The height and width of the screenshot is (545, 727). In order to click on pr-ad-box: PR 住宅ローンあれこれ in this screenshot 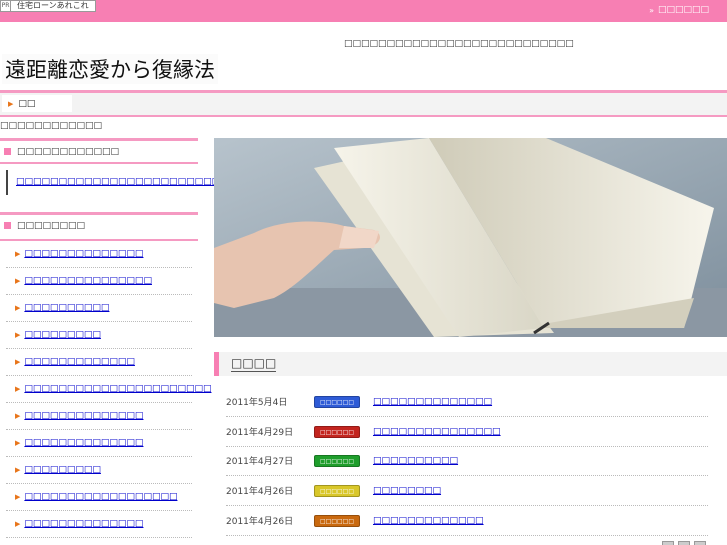, I will do `click(48, 6)`.